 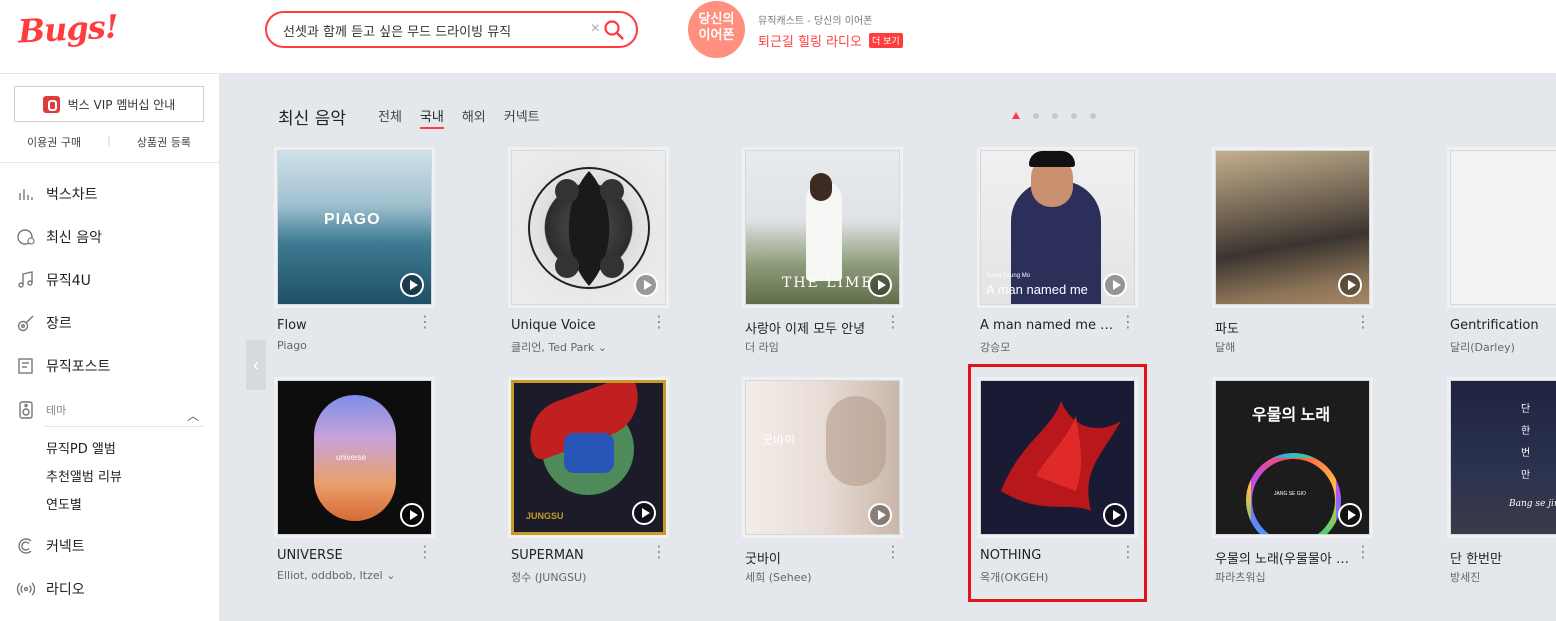 I want to click on sidebar-item-music4u: 뮤직4U, so click(x=53, y=280).